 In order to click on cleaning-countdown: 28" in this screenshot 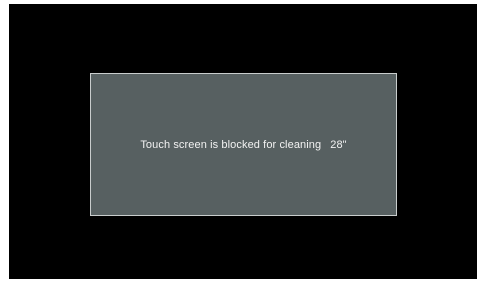, I will do `click(338, 144)`.